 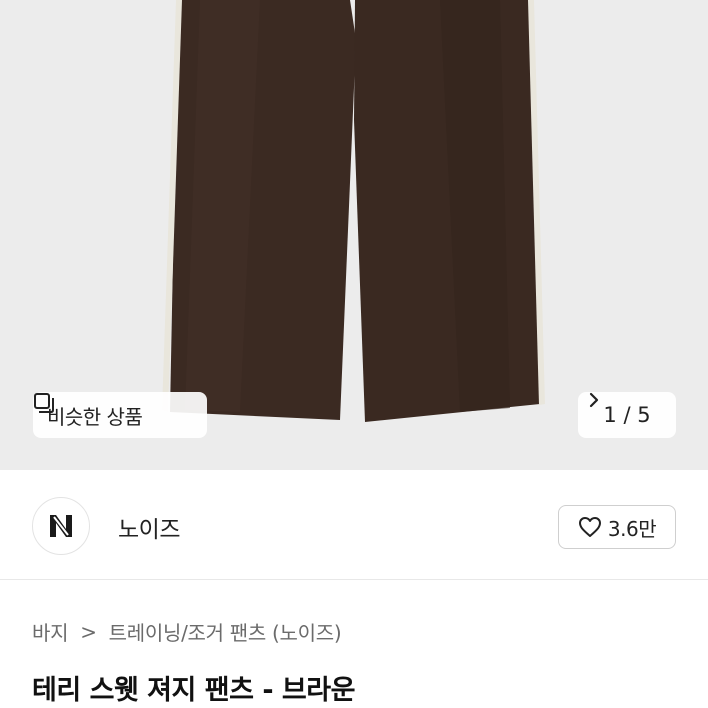 I want to click on similar-products-button: 비슷한 상품, so click(x=120, y=415).